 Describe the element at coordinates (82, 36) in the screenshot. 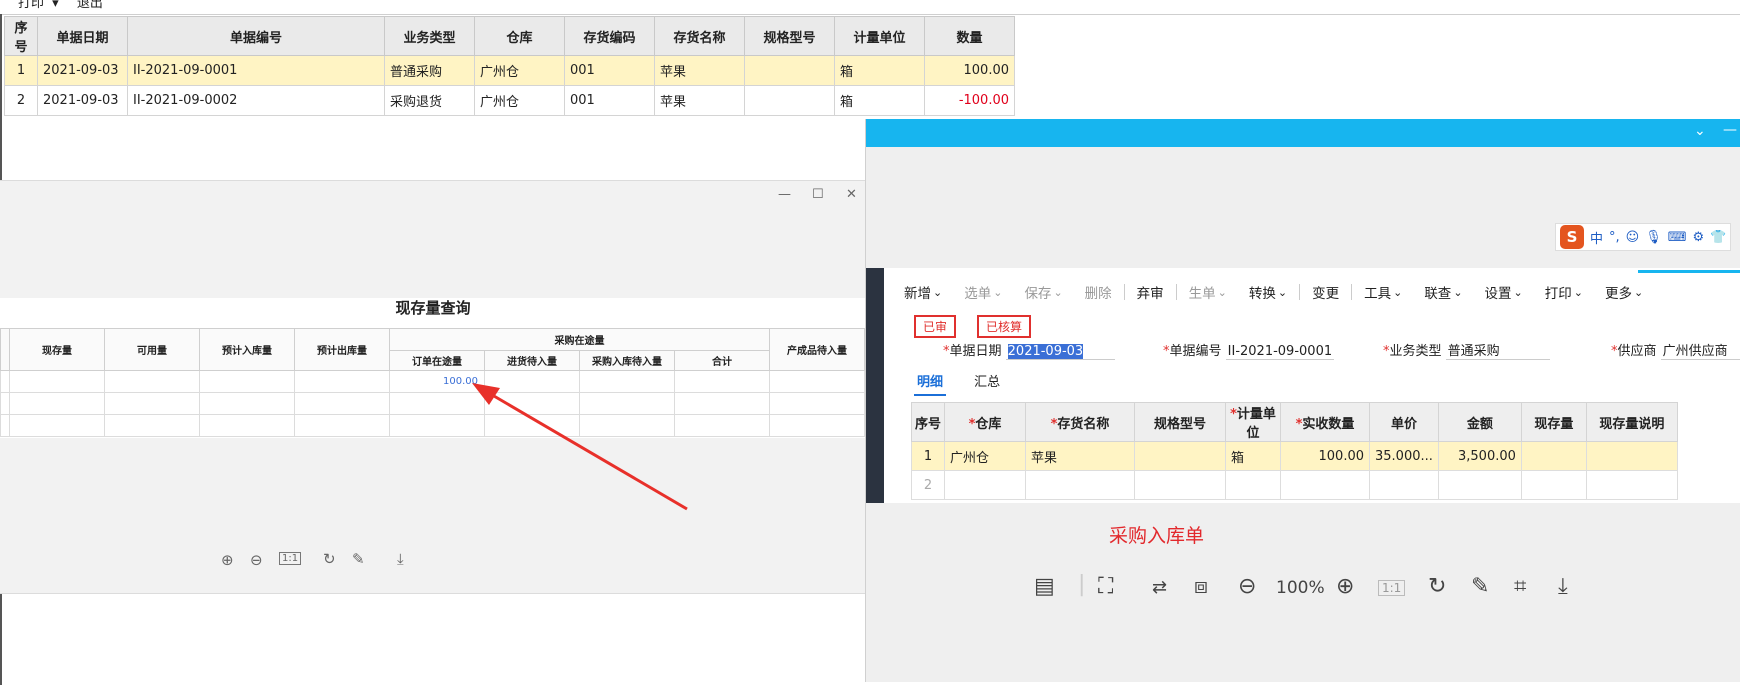

I see `col-header: 单据日期` at that location.